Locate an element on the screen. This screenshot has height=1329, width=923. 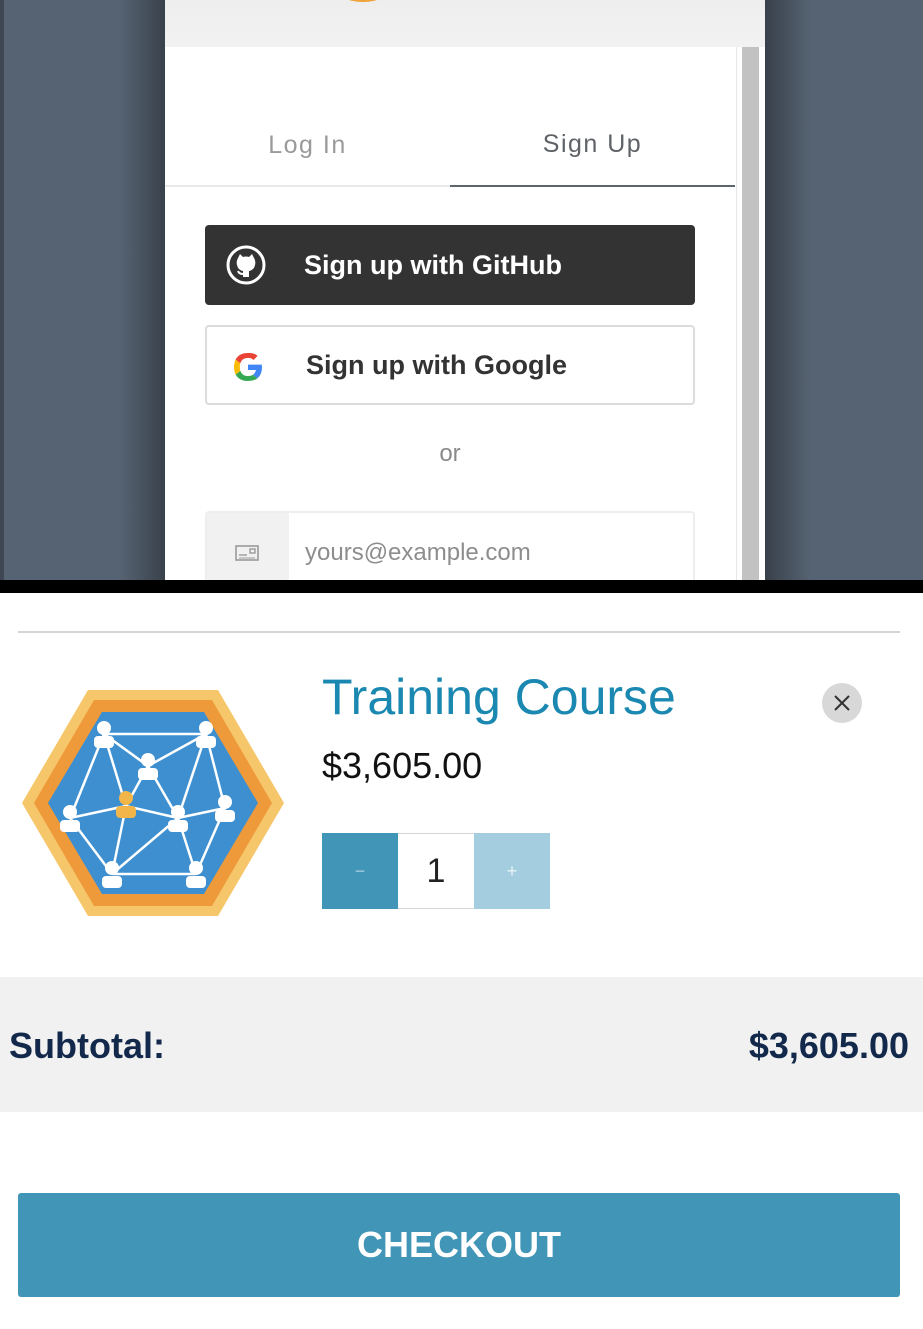
modal-header is located at coordinates (465, 23).